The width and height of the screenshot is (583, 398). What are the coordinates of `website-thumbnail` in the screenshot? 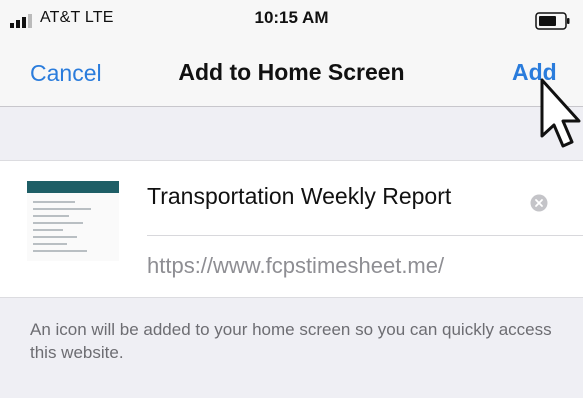 It's located at (73, 221).